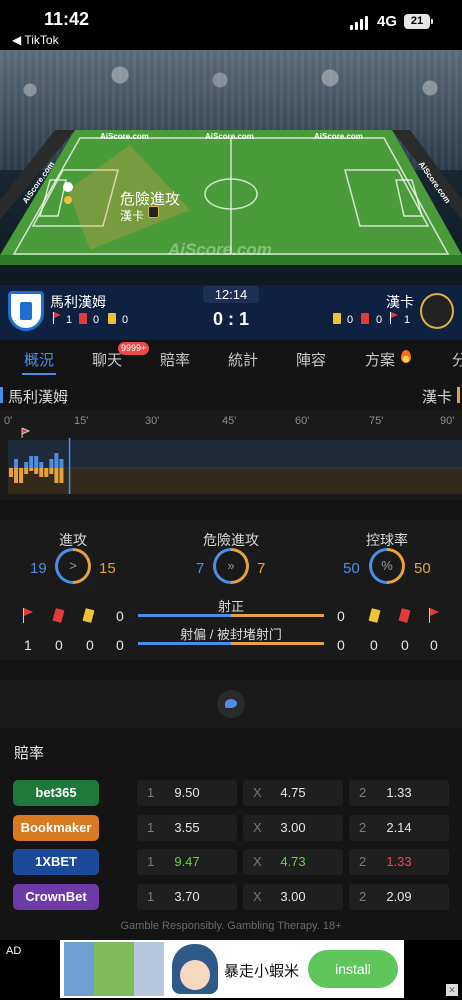  What do you see at coordinates (107, 359) in the screenshot?
I see `tab-chat: 聊天` at bounding box center [107, 359].